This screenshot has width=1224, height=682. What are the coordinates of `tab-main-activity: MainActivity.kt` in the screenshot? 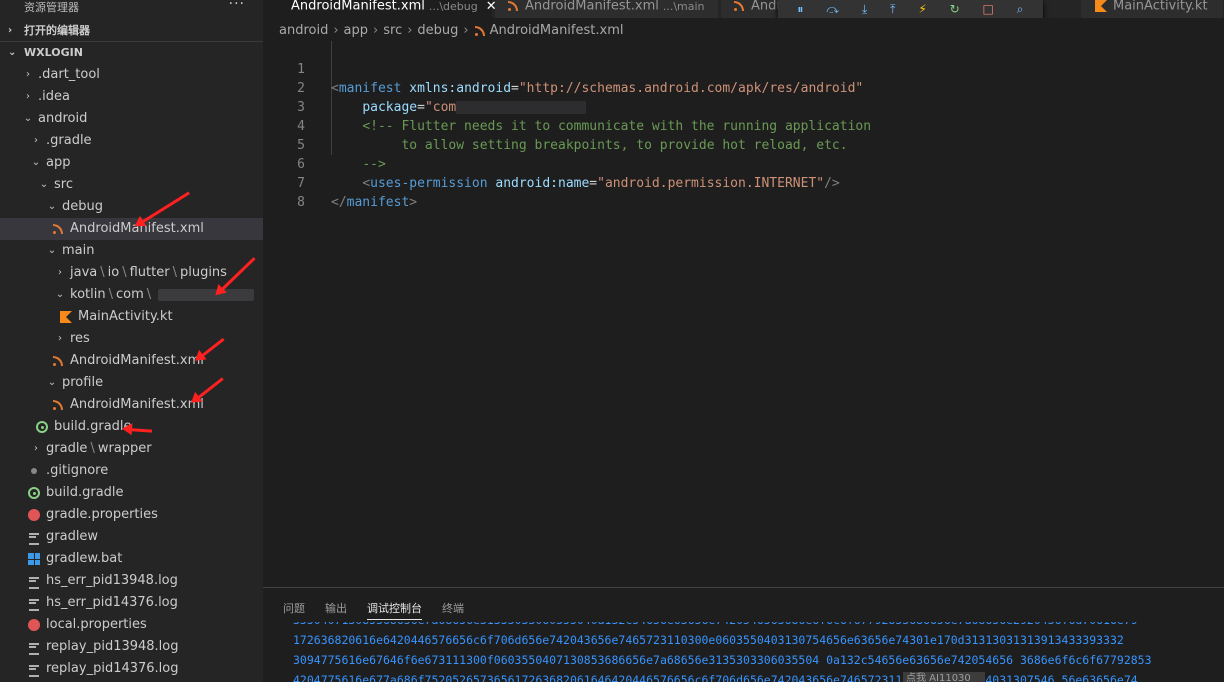 It's located at (1152, 9).